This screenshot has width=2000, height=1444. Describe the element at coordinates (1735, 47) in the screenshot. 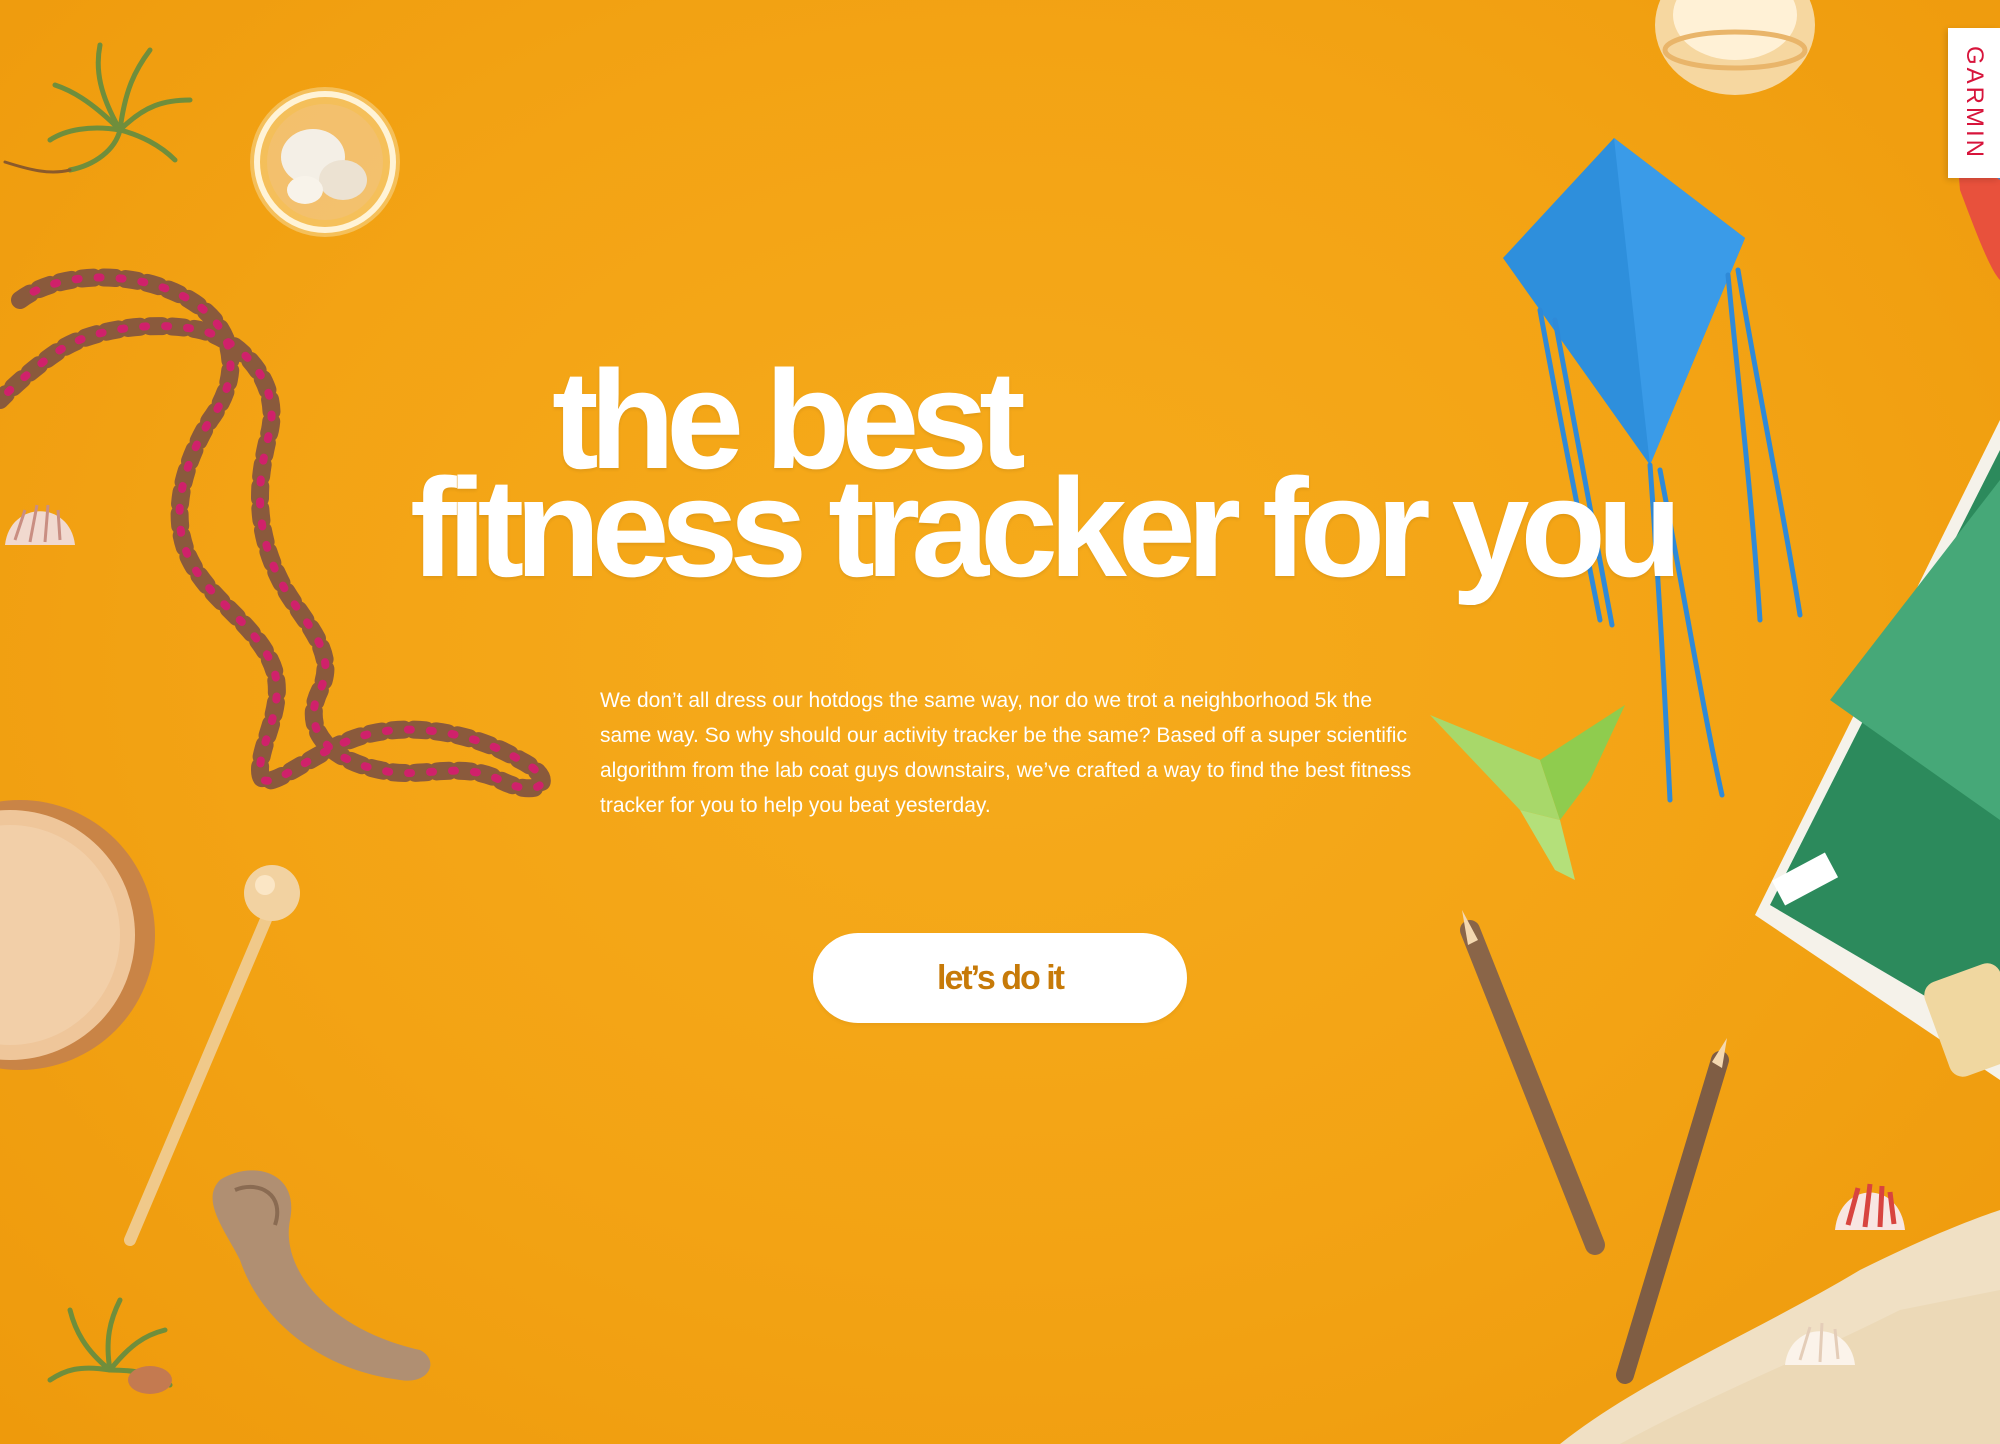

I see `candle-jar-icon` at that location.